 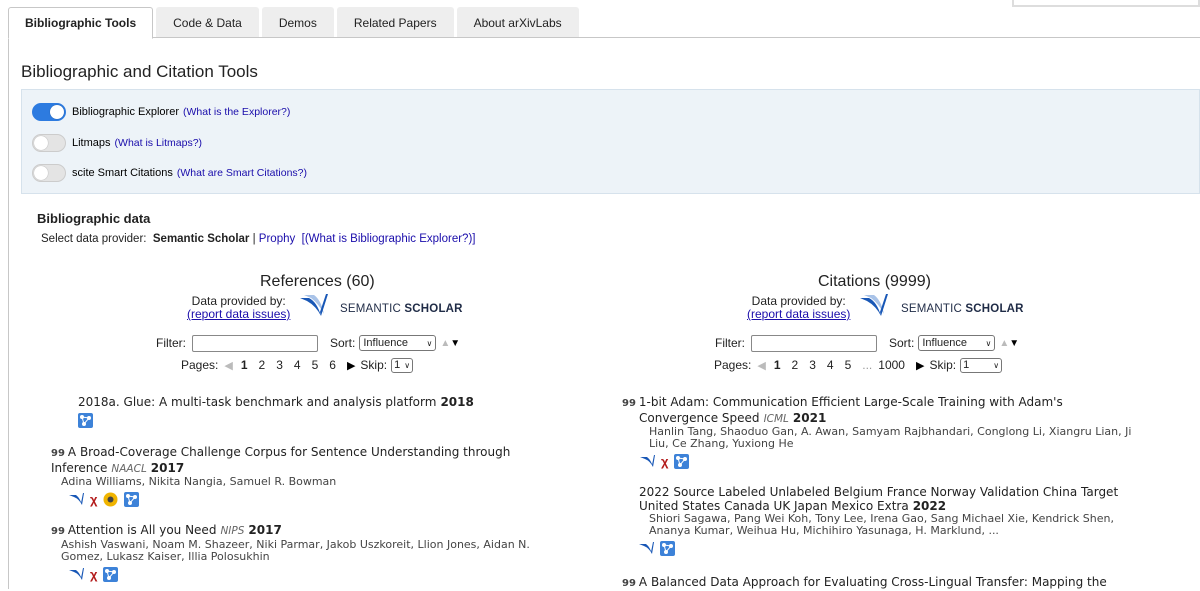 I want to click on litmaps-toggle, so click(x=49, y=143).